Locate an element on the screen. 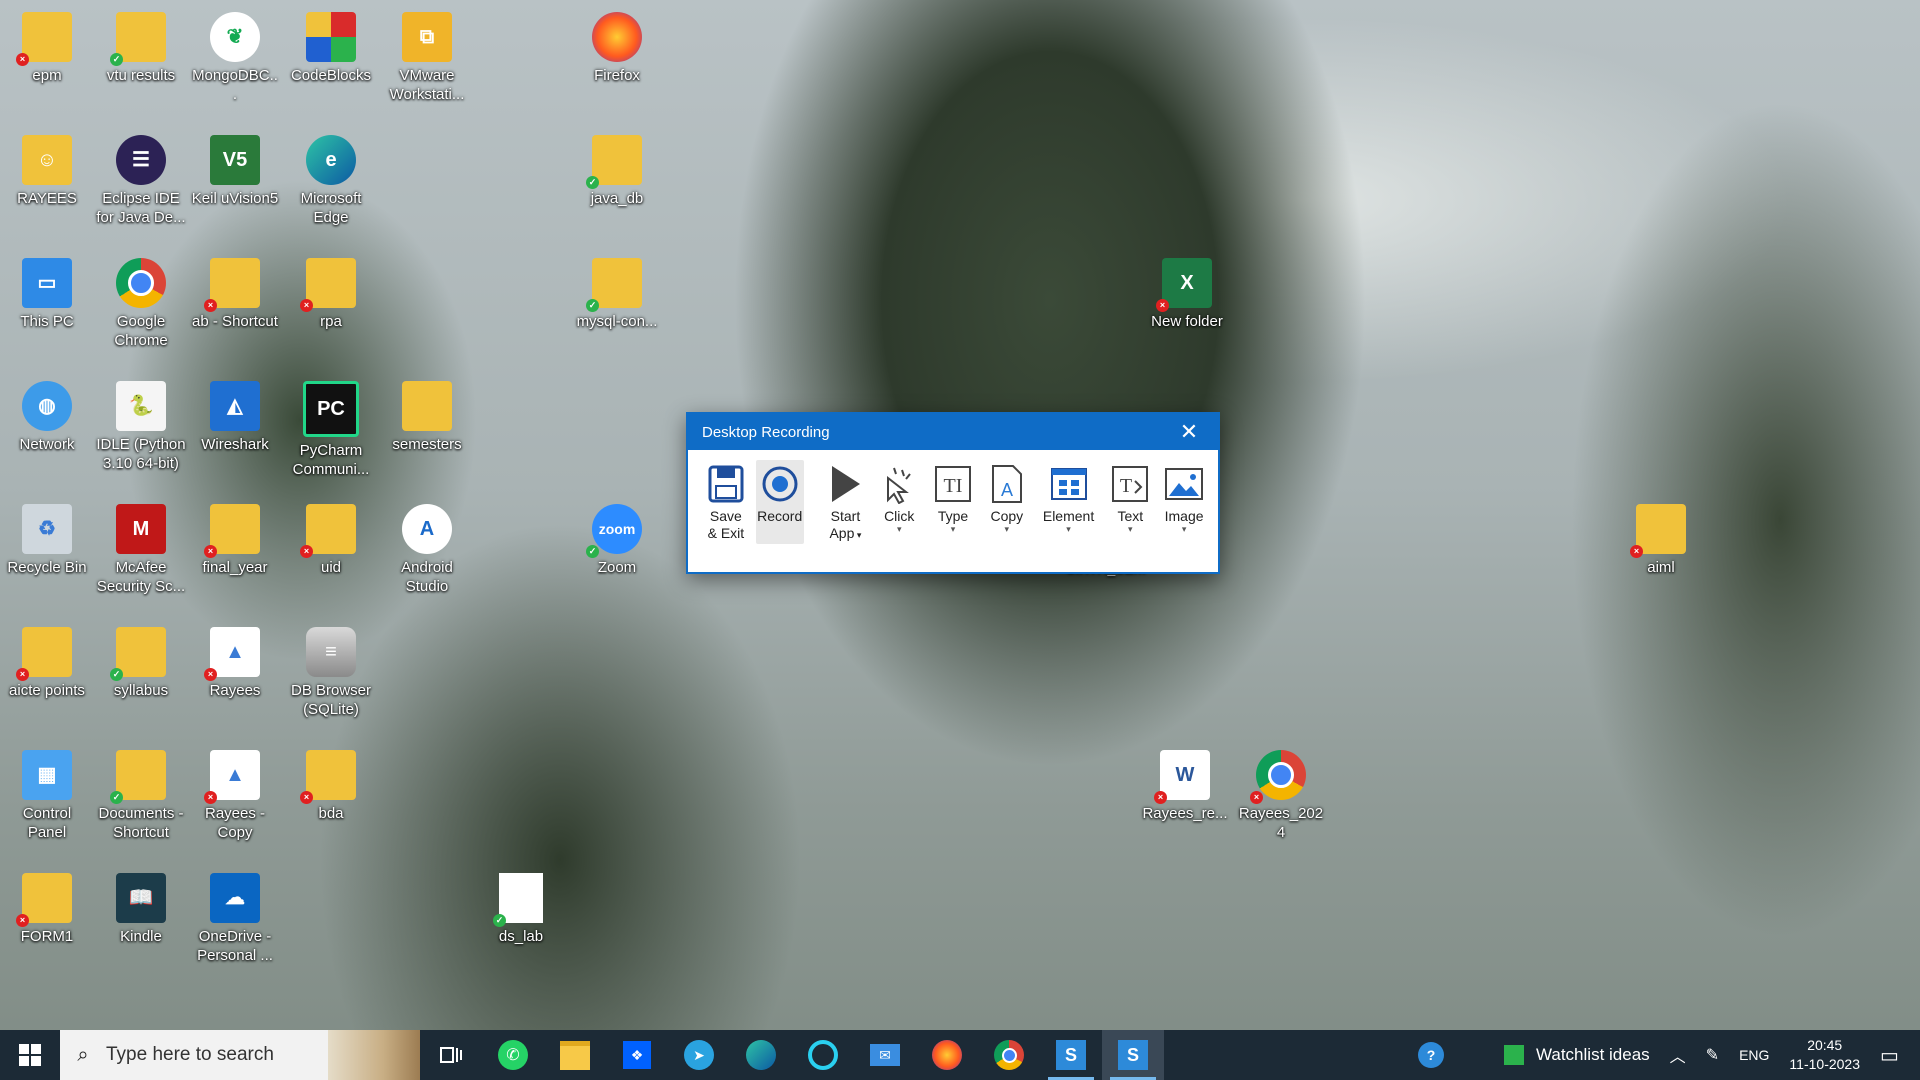  desktop-icon-rpa: × rpa is located at coordinates (331, 290).